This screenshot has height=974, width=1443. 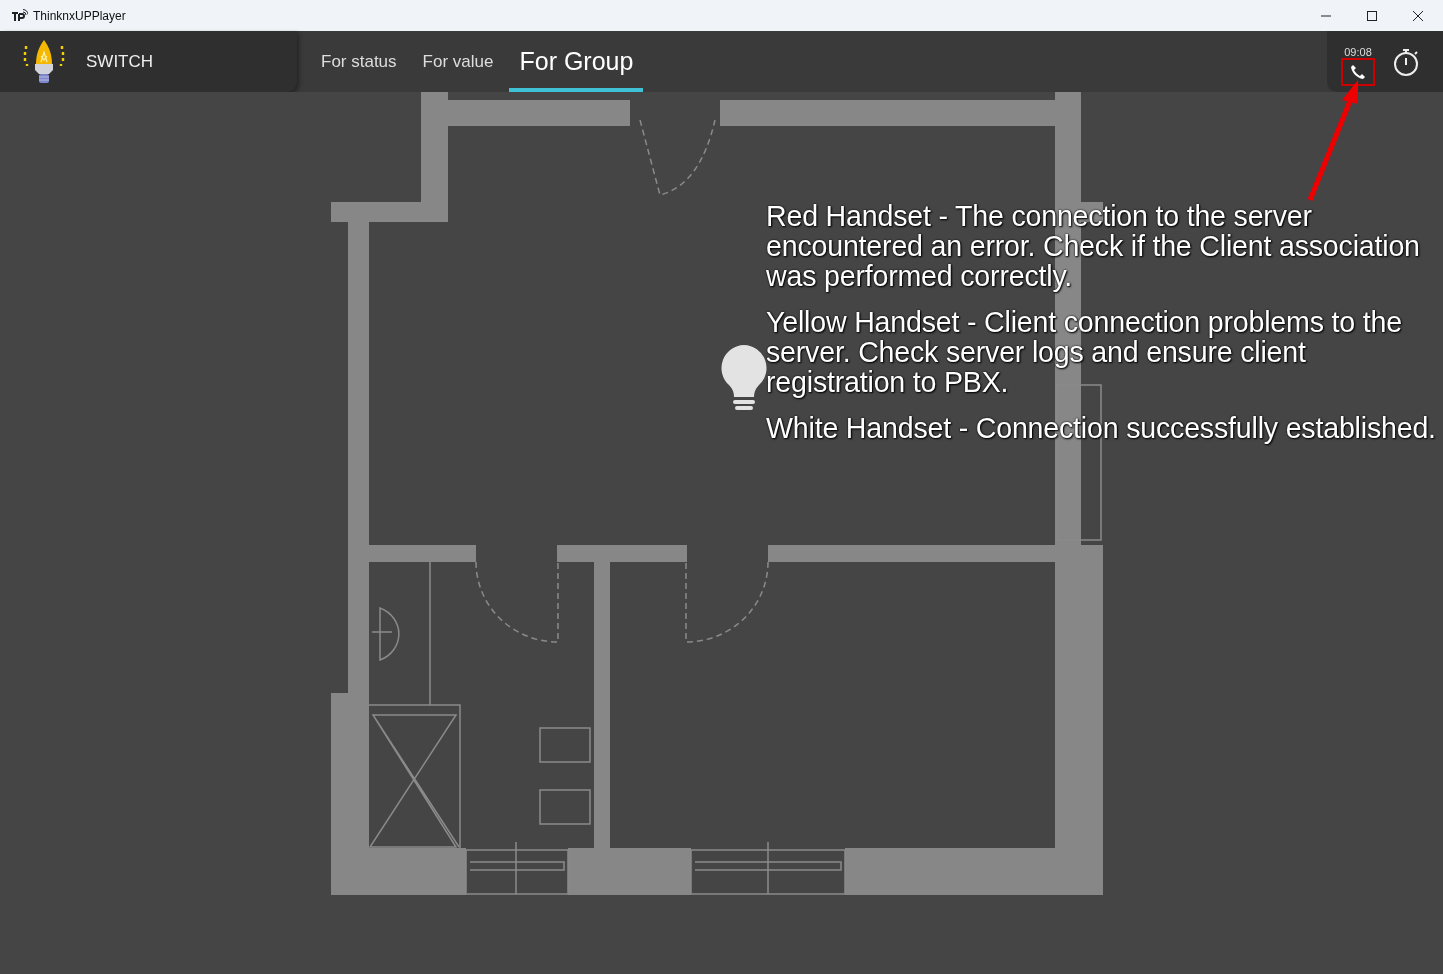 I want to click on tab: For value, so click(x=458, y=61).